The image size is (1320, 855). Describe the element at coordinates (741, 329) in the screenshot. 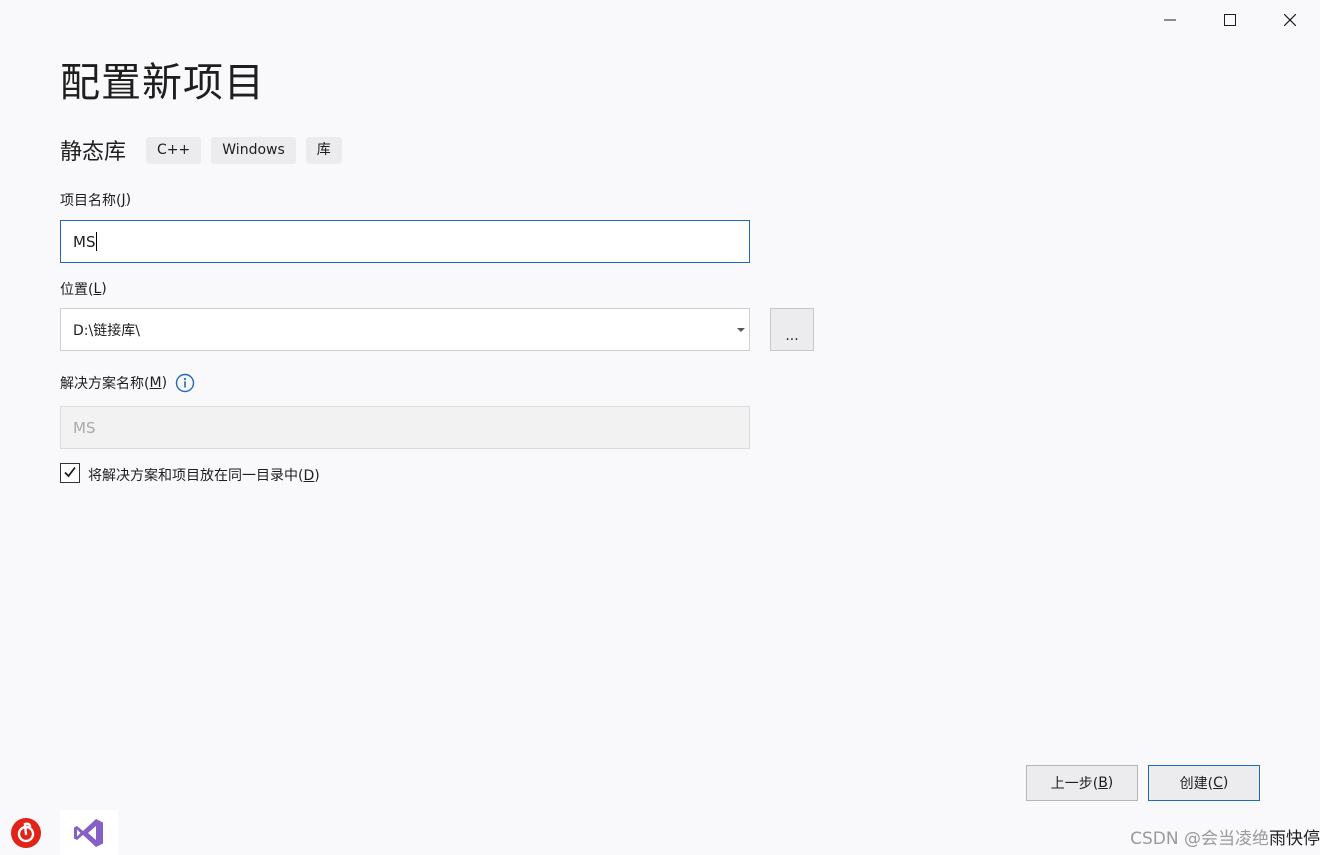

I see `chevron-down-icon` at that location.